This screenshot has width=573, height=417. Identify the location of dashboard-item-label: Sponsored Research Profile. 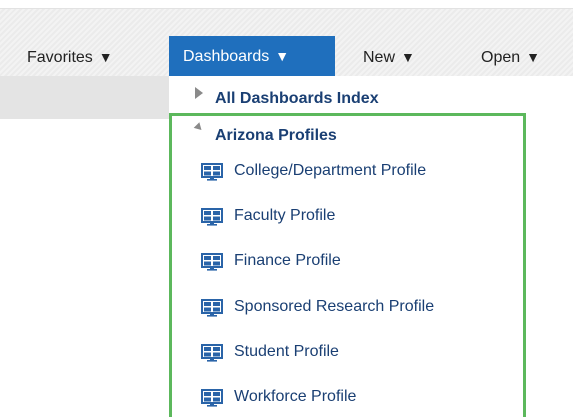
(334, 306).